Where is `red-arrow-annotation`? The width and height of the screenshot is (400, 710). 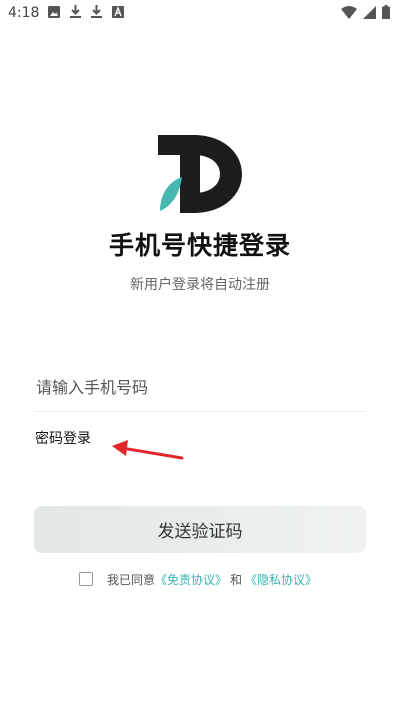 red-arrow-annotation is located at coordinates (148, 450).